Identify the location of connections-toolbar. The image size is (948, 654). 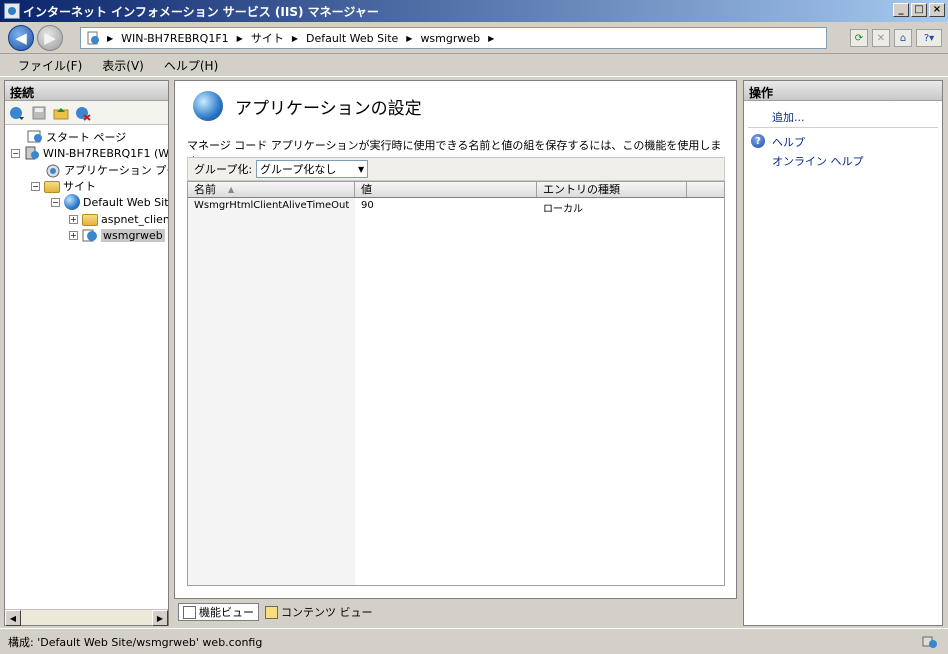
(86, 113).